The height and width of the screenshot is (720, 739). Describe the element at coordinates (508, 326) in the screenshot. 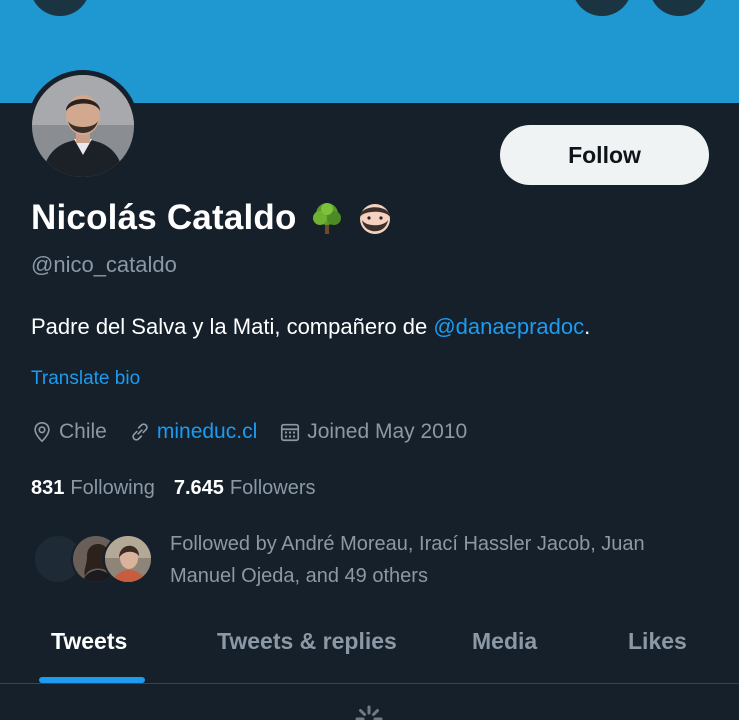

I see `bio-mention-link: @danaepradoc` at that location.